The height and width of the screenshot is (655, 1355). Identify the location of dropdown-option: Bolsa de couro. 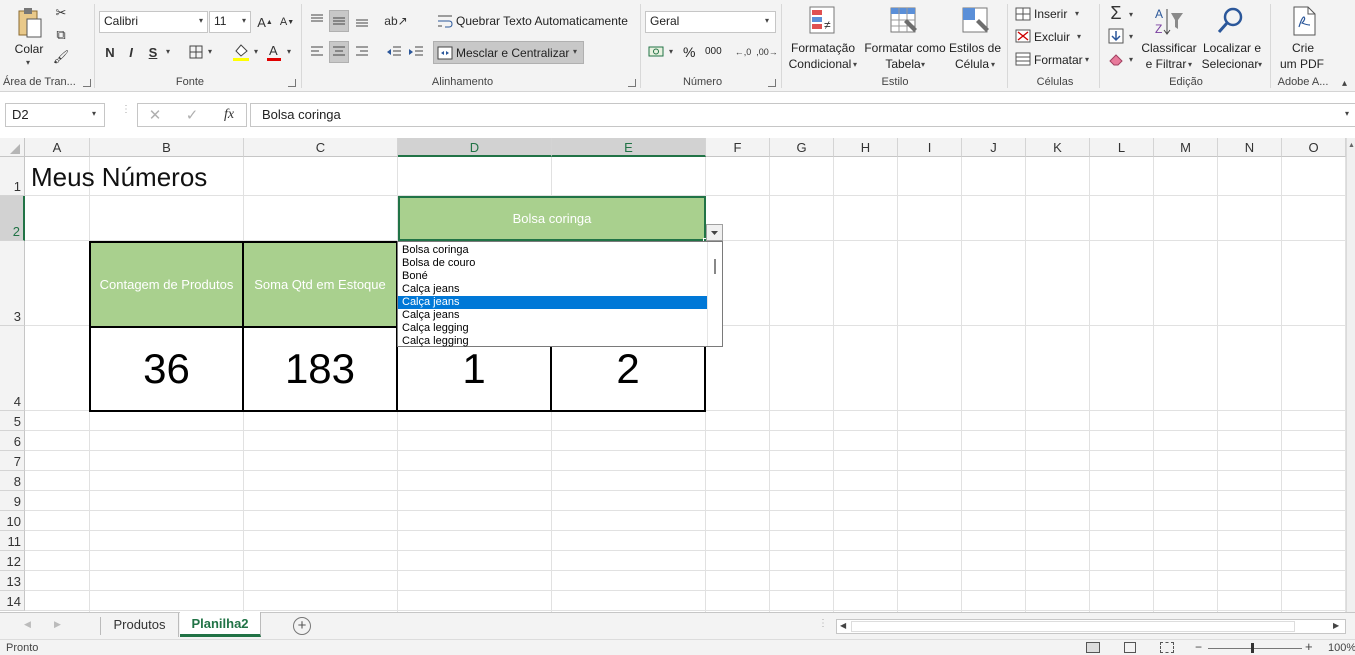
(552, 263).